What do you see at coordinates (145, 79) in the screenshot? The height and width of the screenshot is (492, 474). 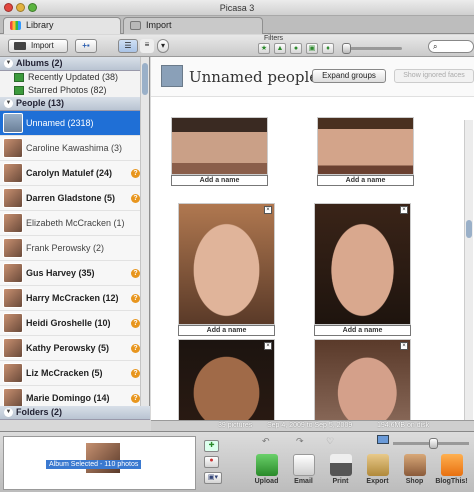 I see `sidebar-scroll-thumb` at bounding box center [145, 79].